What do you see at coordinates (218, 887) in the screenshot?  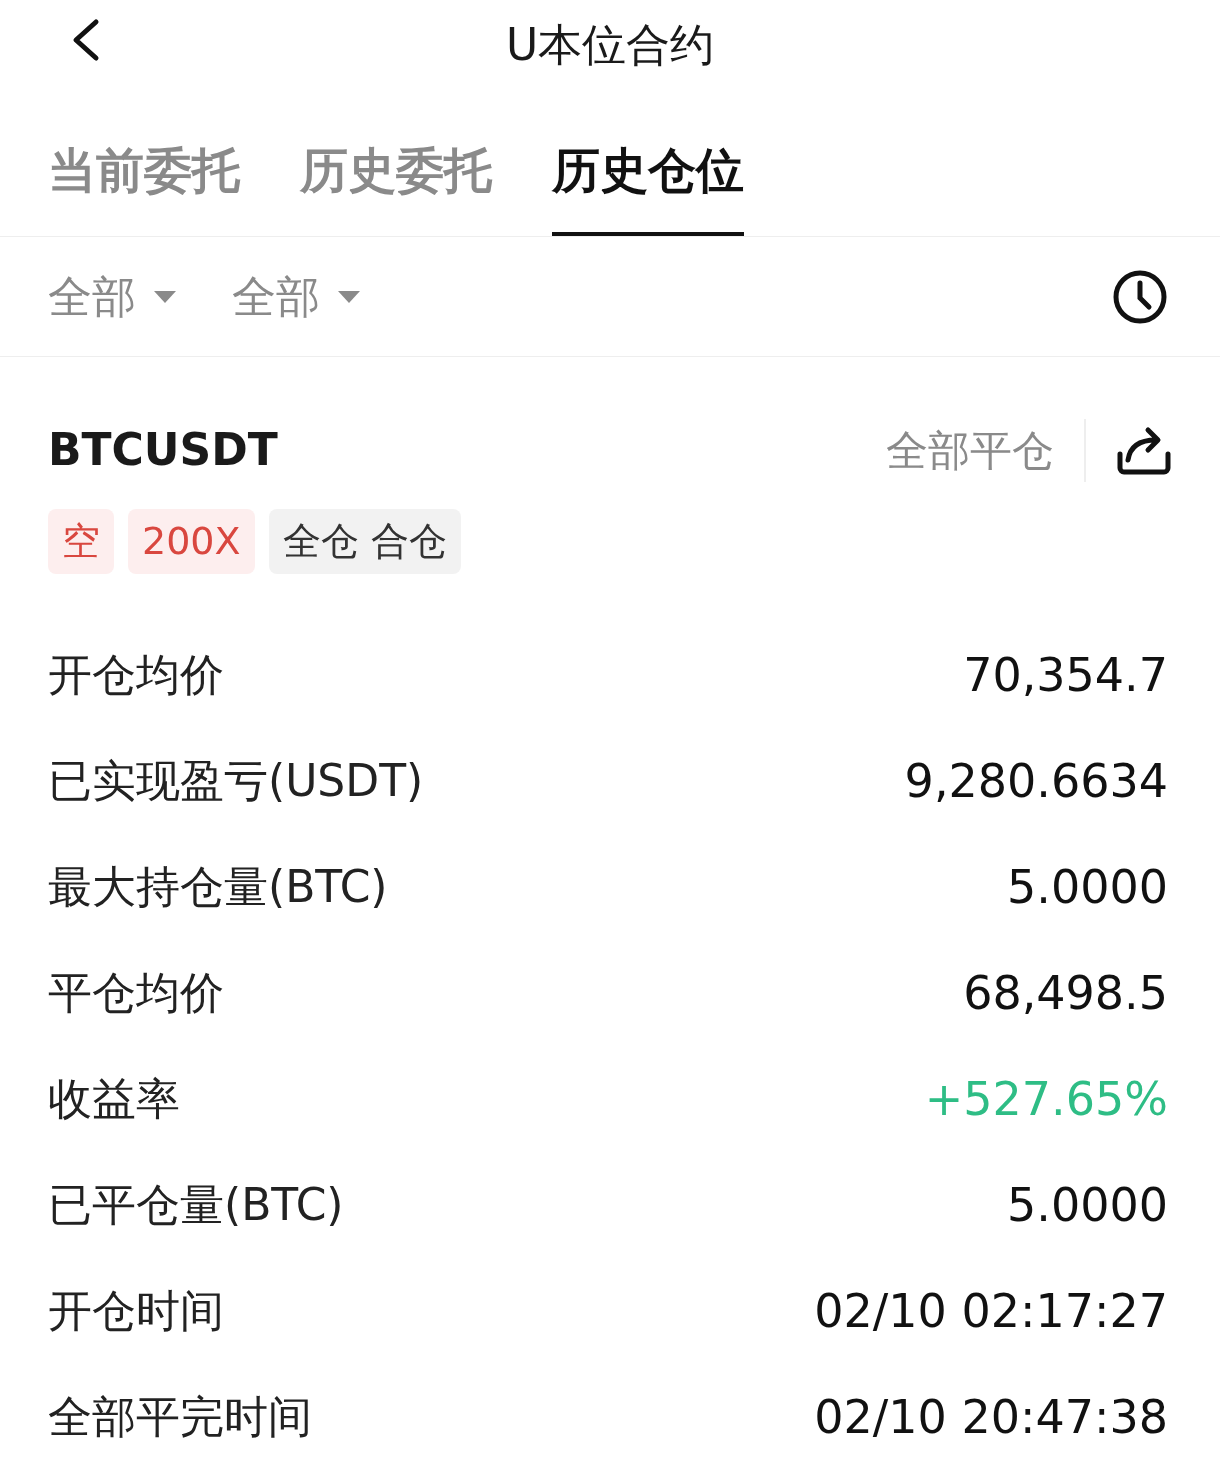 I see `field-label: 最大持仓量(BTC)` at bounding box center [218, 887].